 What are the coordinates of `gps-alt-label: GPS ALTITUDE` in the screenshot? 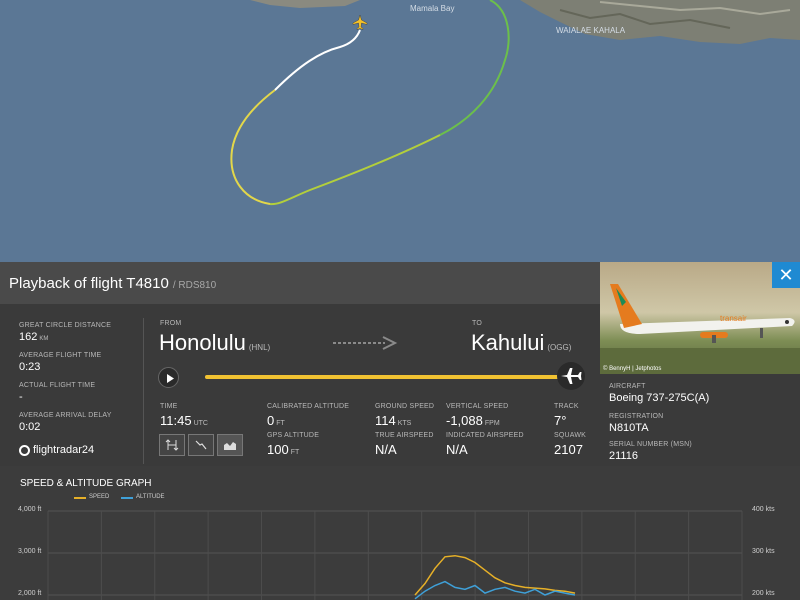 It's located at (293, 435).